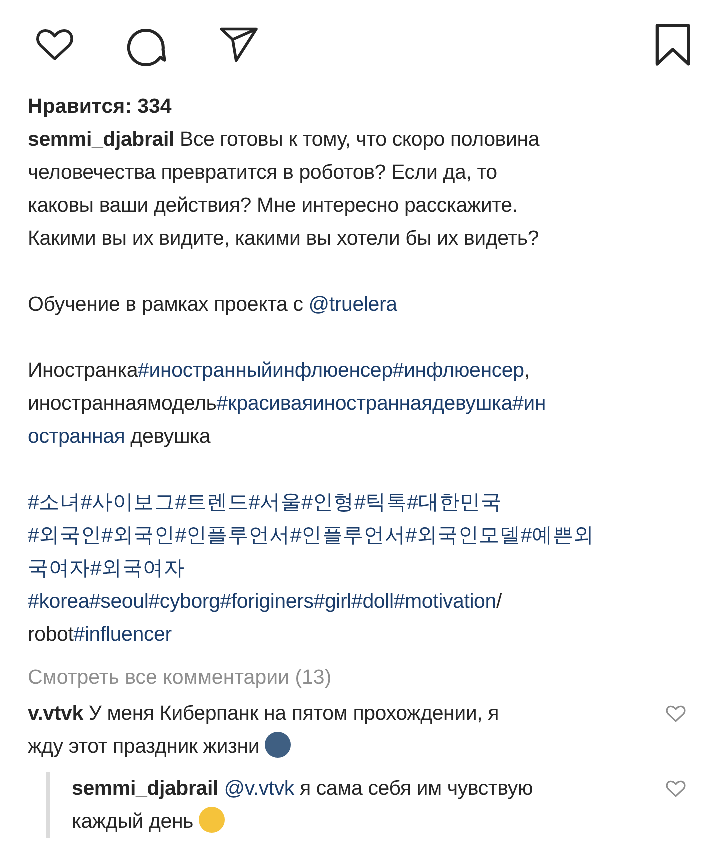 The width and height of the screenshot is (720, 852). Describe the element at coordinates (59, 601) in the screenshot. I see `hashtag-link: #korea` at that location.